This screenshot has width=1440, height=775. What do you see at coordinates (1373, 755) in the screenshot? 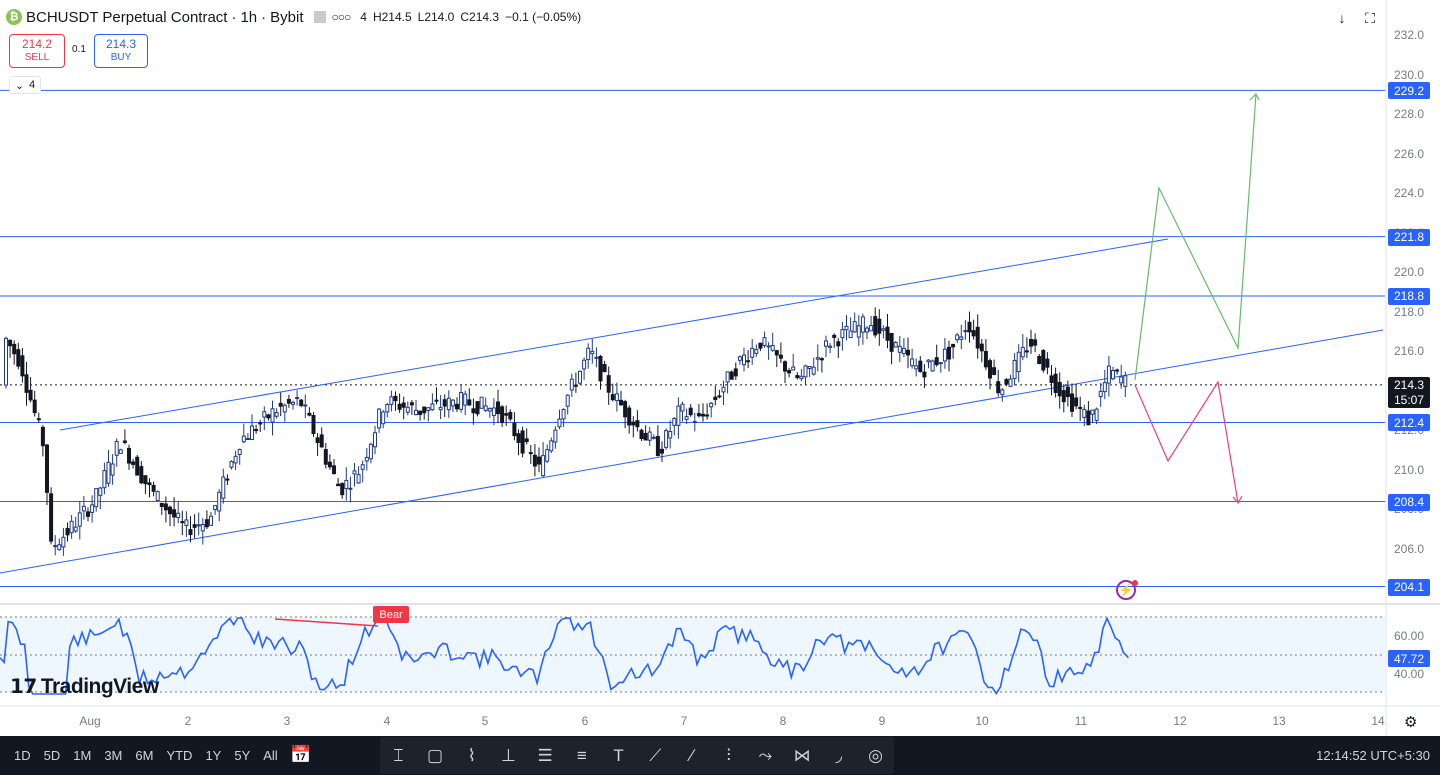
I see `utc-clock: 12:14:52 UTC+5:30` at bounding box center [1373, 755].